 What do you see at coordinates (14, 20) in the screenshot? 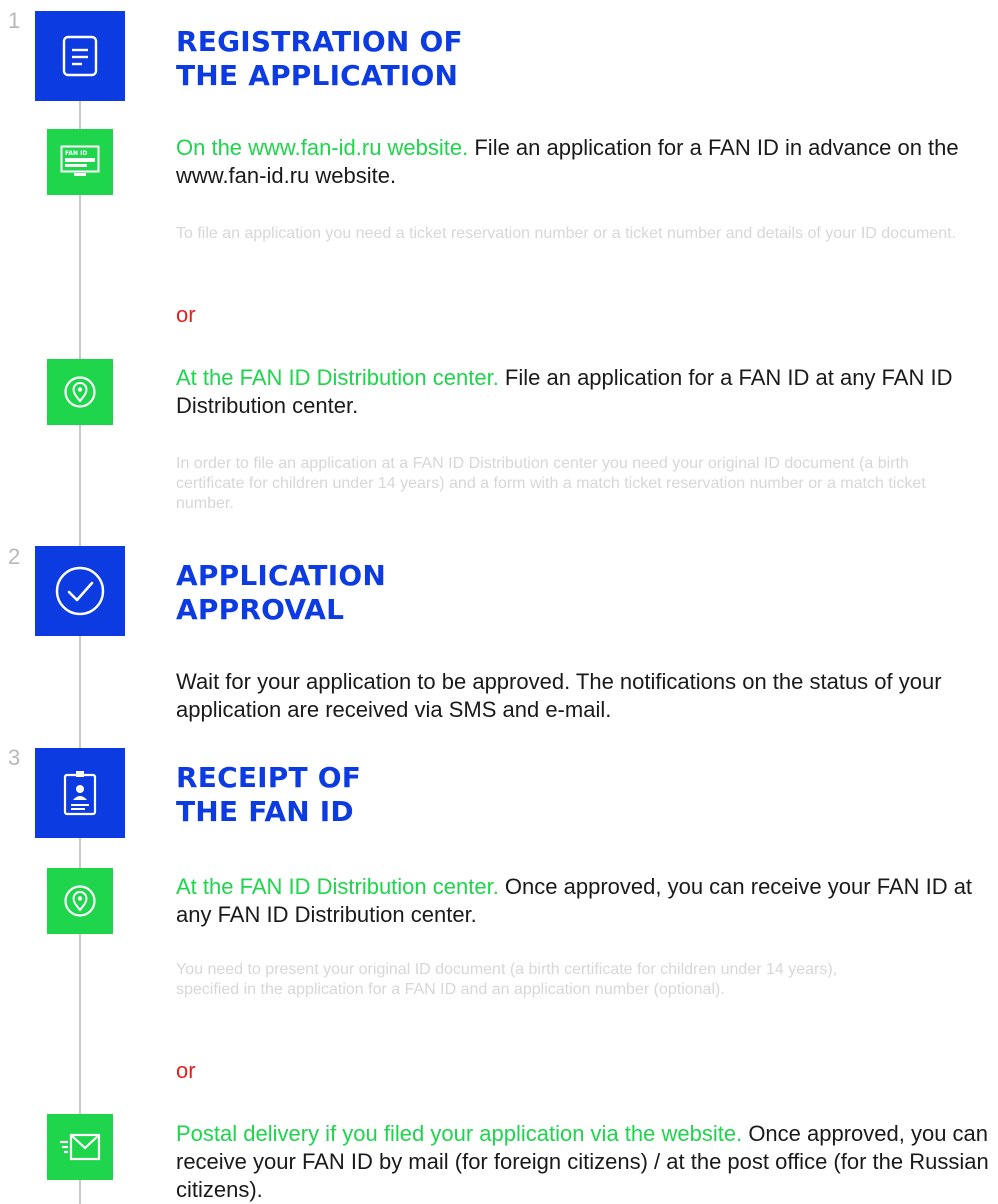
I see `step-number: 1` at bounding box center [14, 20].